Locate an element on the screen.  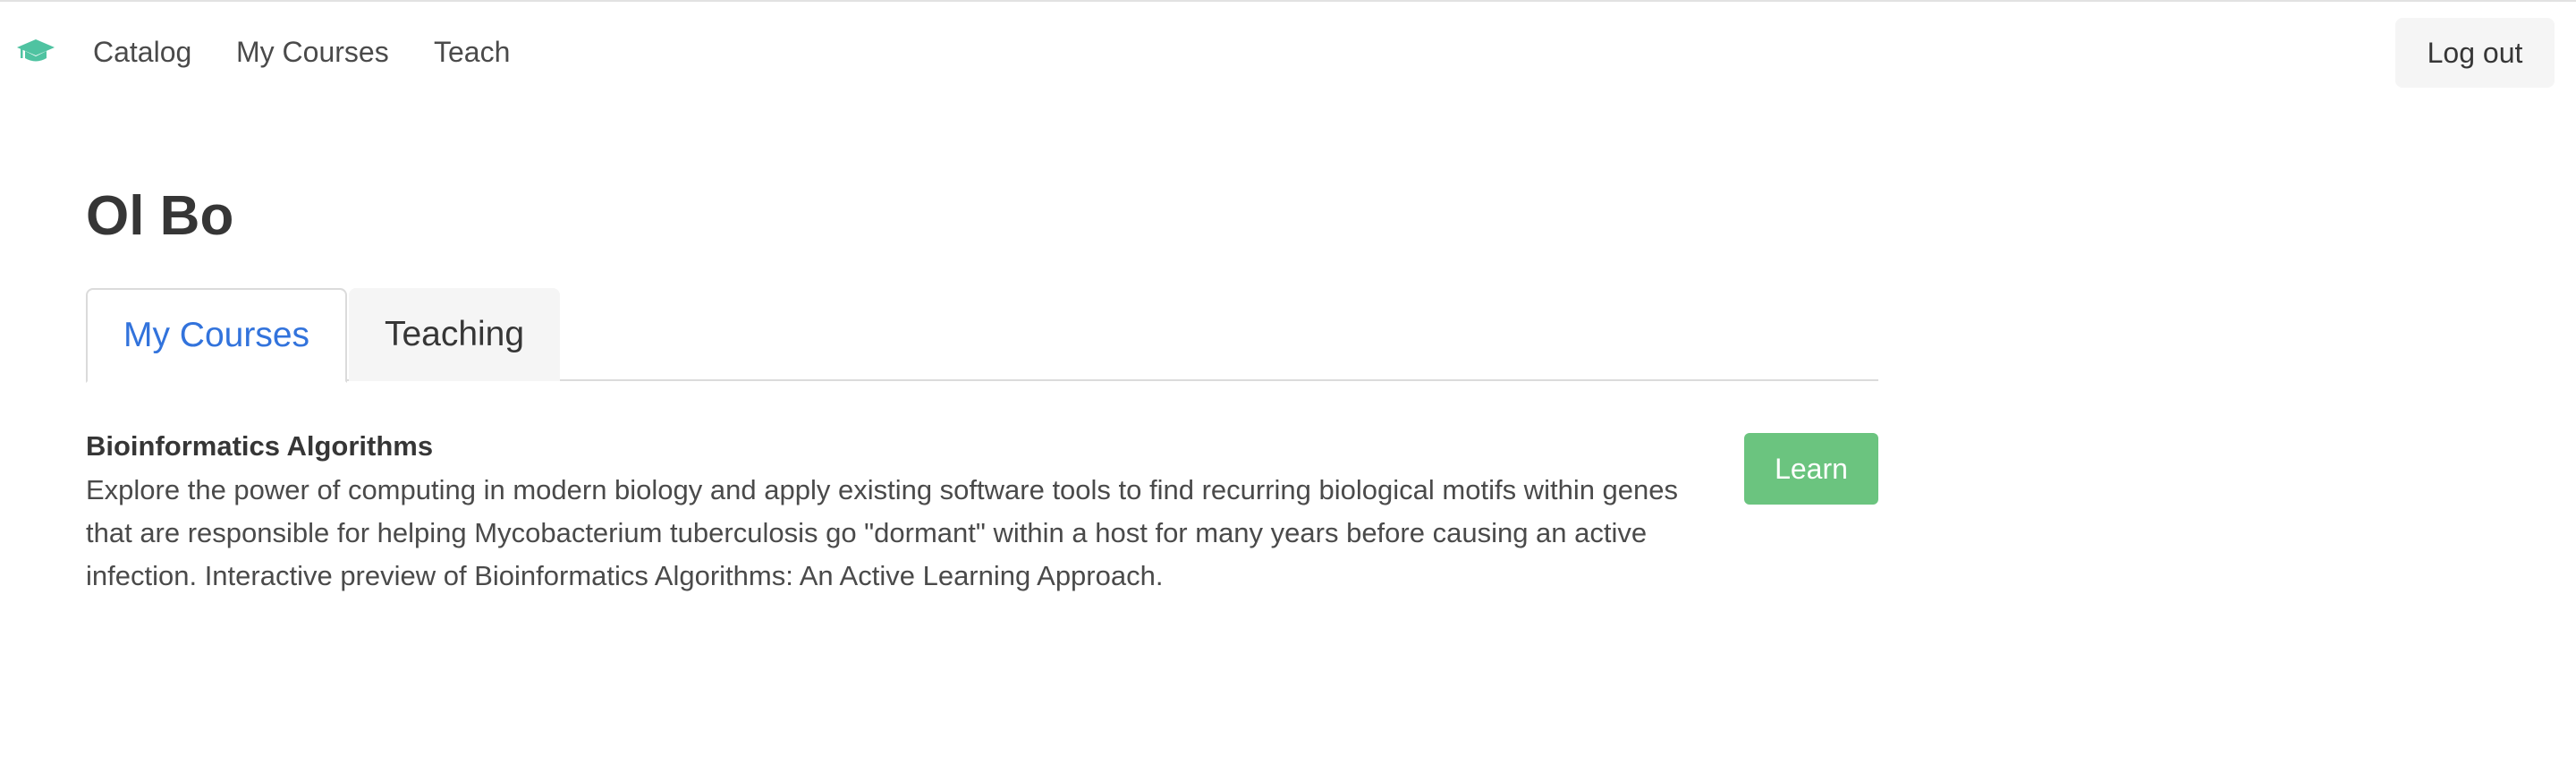
page-title: Ol Bo is located at coordinates (160, 216).